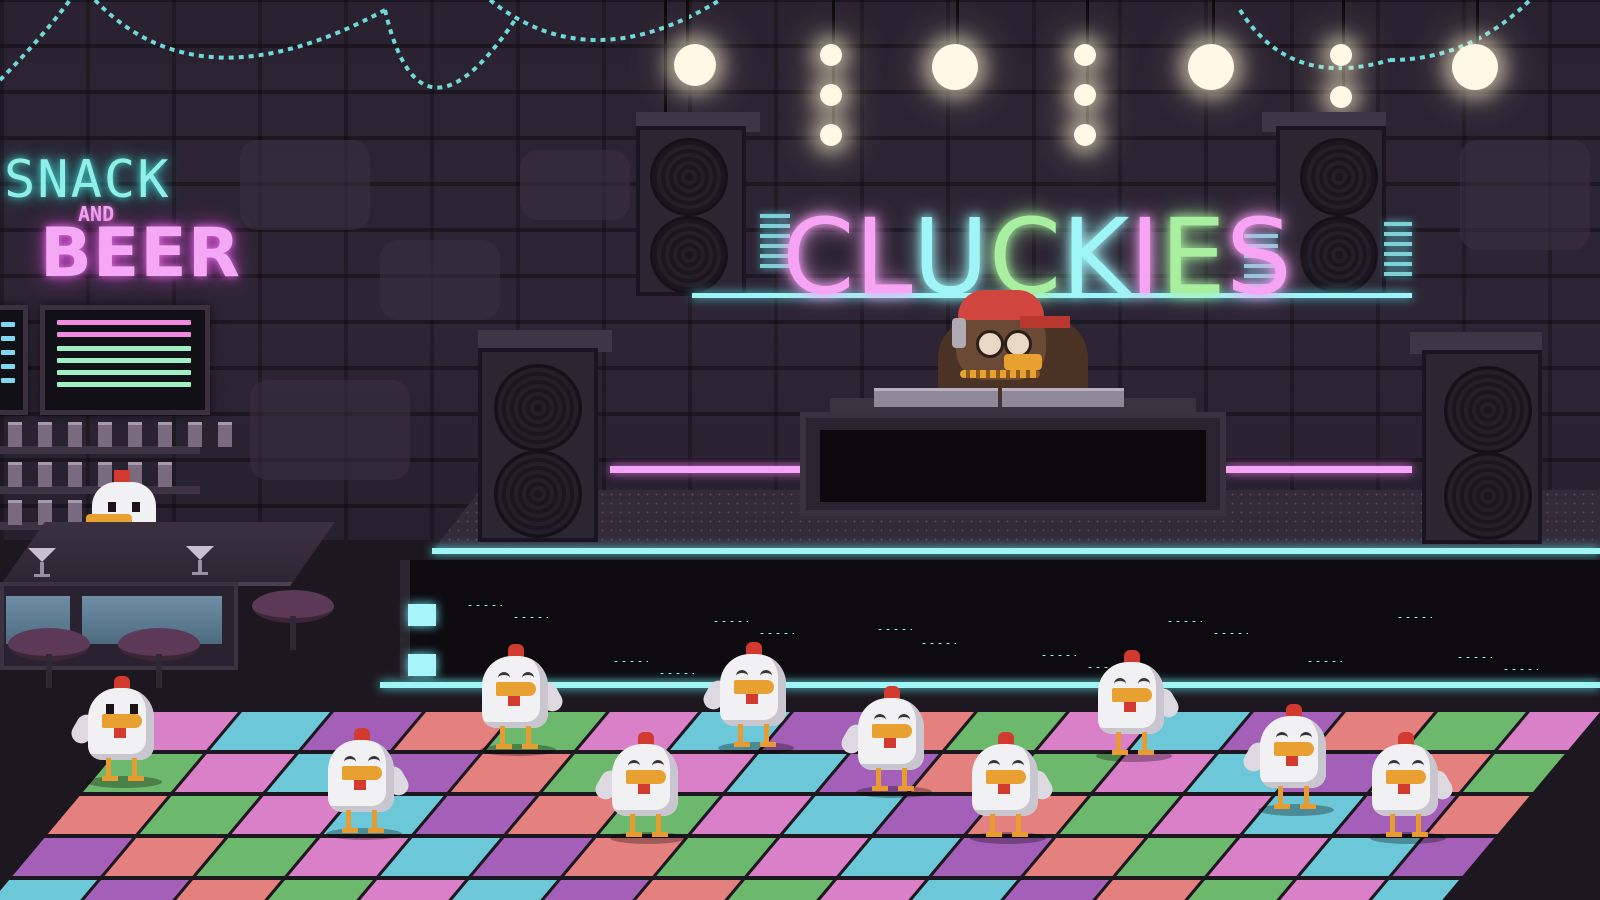 This screenshot has width=1600, height=900. What do you see at coordinates (1193, 257) in the screenshot?
I see `club-name-letter: E` at bounding box center [1193, 257].